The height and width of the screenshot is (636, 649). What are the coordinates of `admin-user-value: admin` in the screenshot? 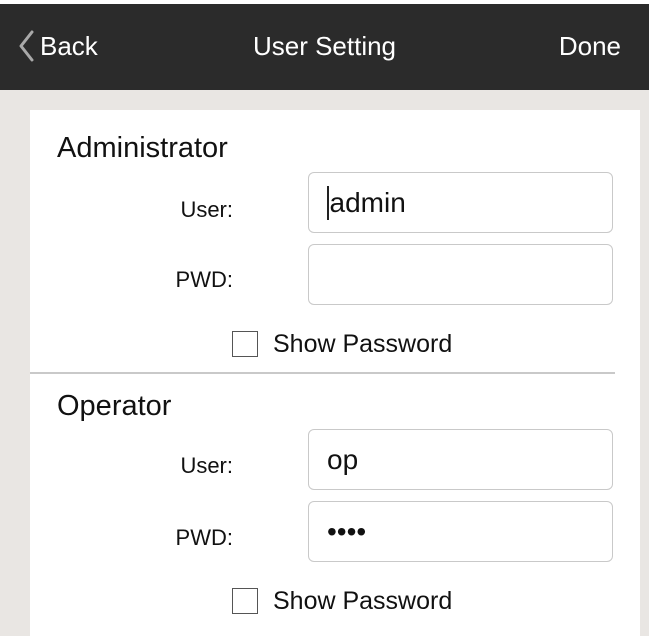 It's located at (367, 202).